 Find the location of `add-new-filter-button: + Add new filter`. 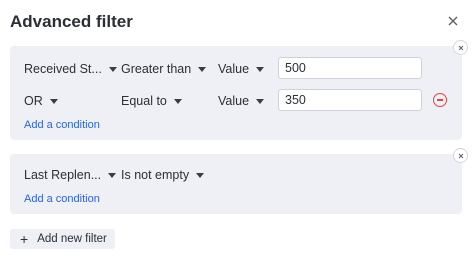

add-new-filter-button: + Add new filter is located at coordinates (62, 239).